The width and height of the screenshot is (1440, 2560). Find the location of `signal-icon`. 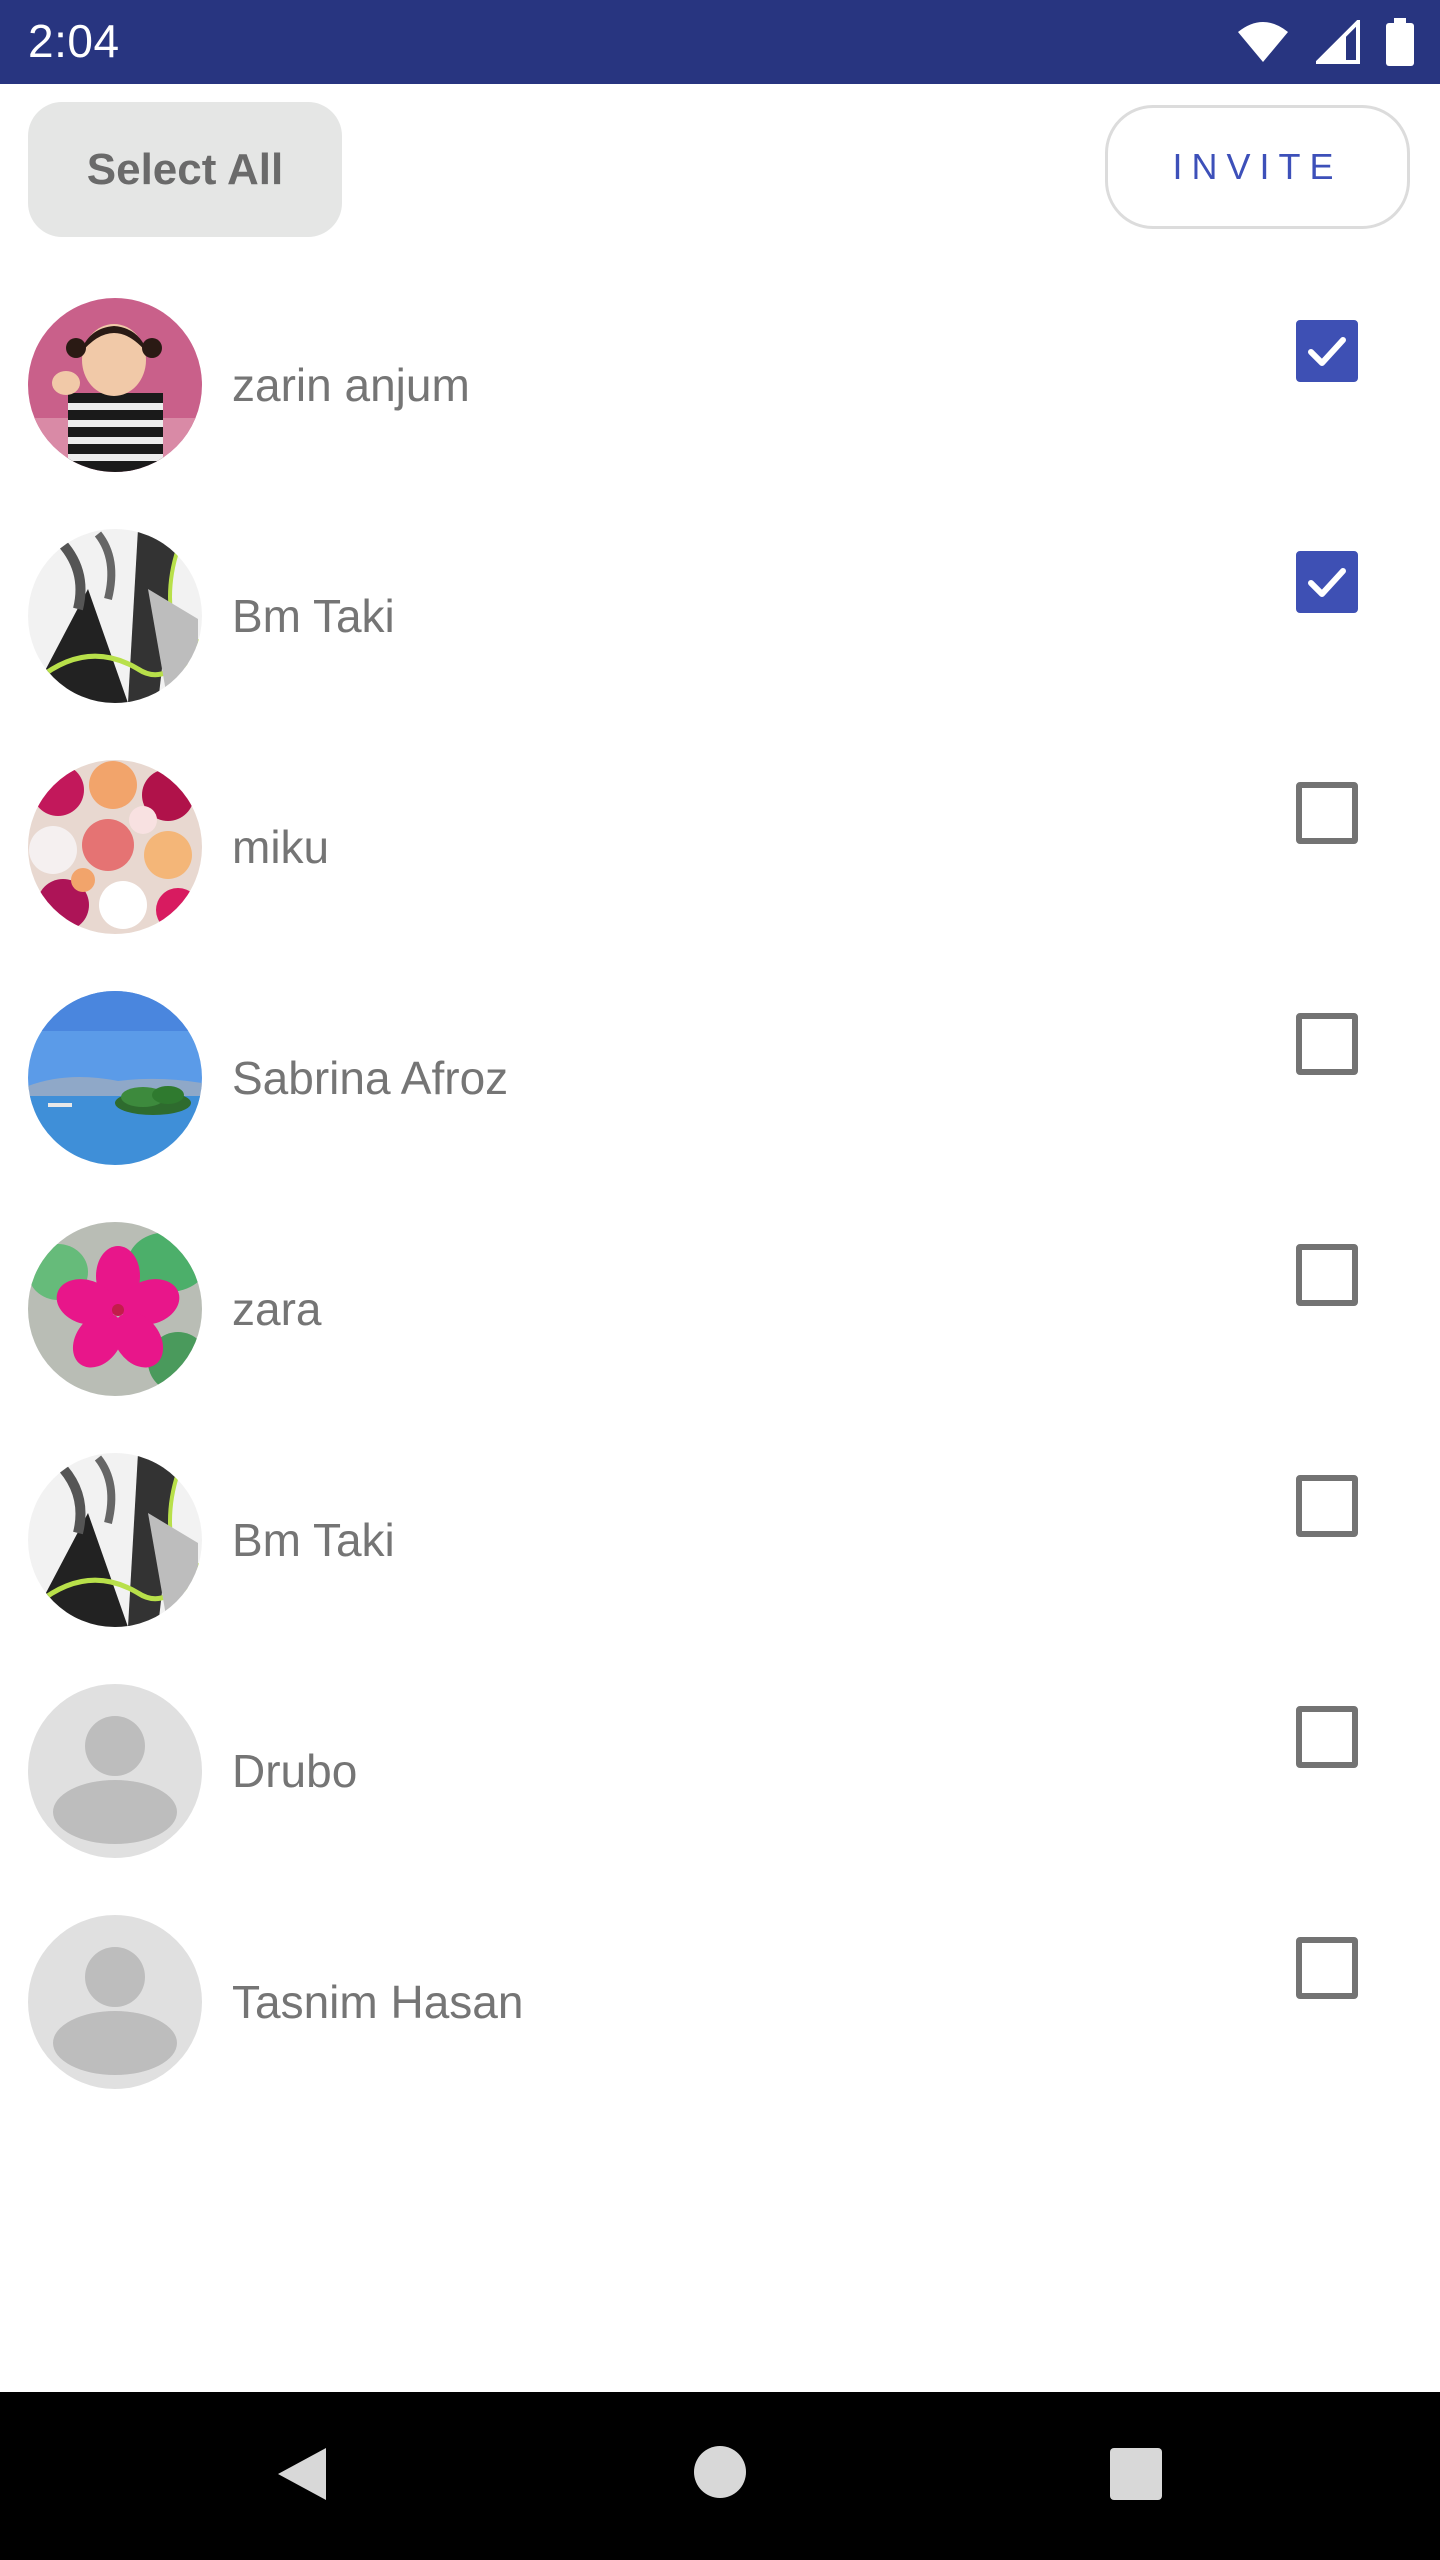

signal-icon is located at coordinates (1338, 42).